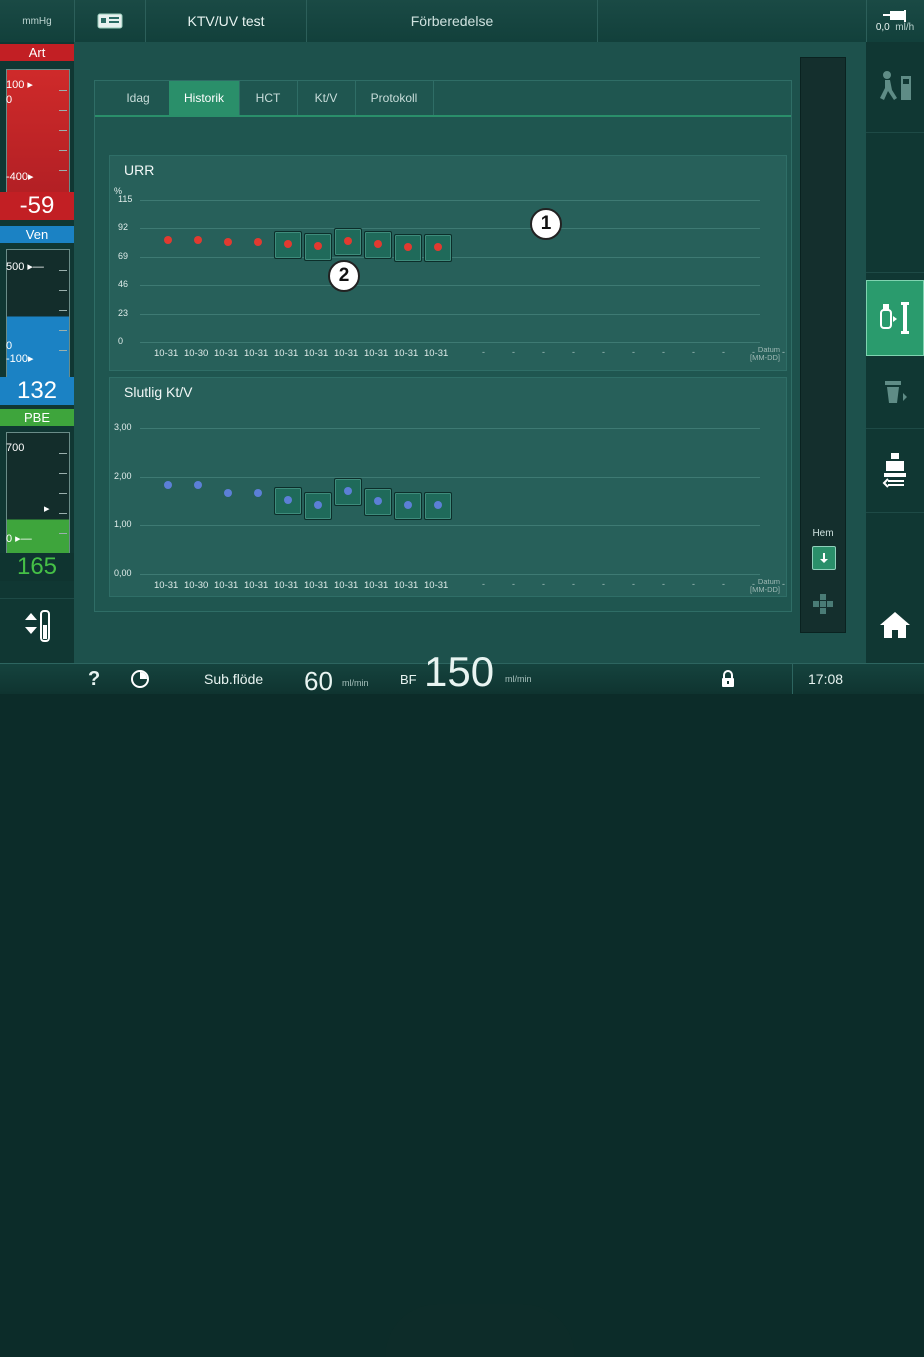 This screenshot has height=1357, width=924. Describe the element at coordinates (905, 27) in the screenshot. I see `uf-unit: ml/h` at that location.